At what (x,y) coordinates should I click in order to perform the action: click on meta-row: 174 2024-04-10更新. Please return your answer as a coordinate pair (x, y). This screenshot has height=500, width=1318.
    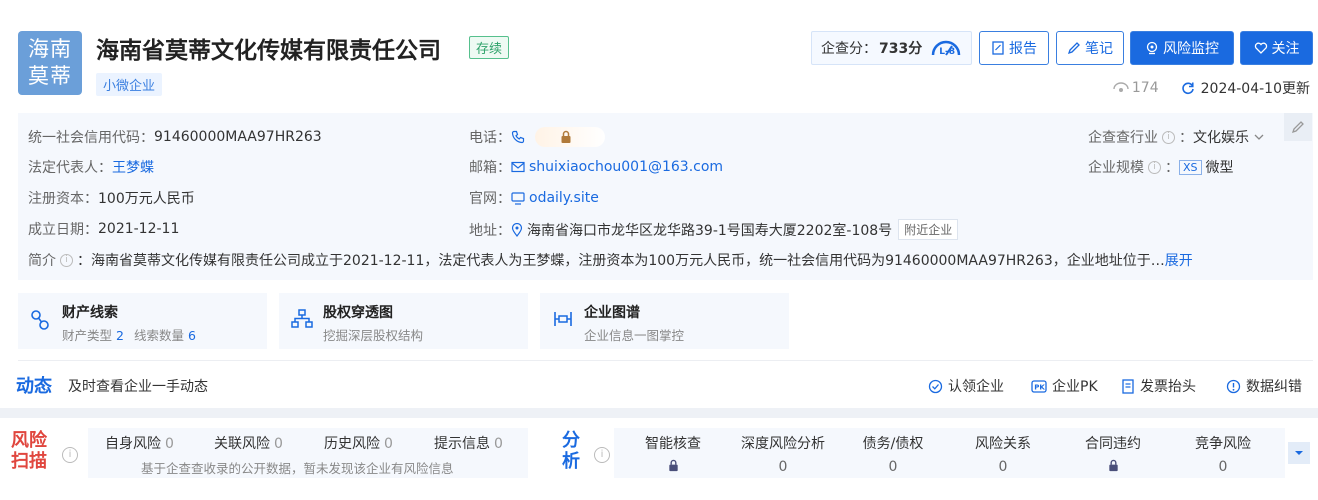
    Looking at the image, I should click on (1211, 88).